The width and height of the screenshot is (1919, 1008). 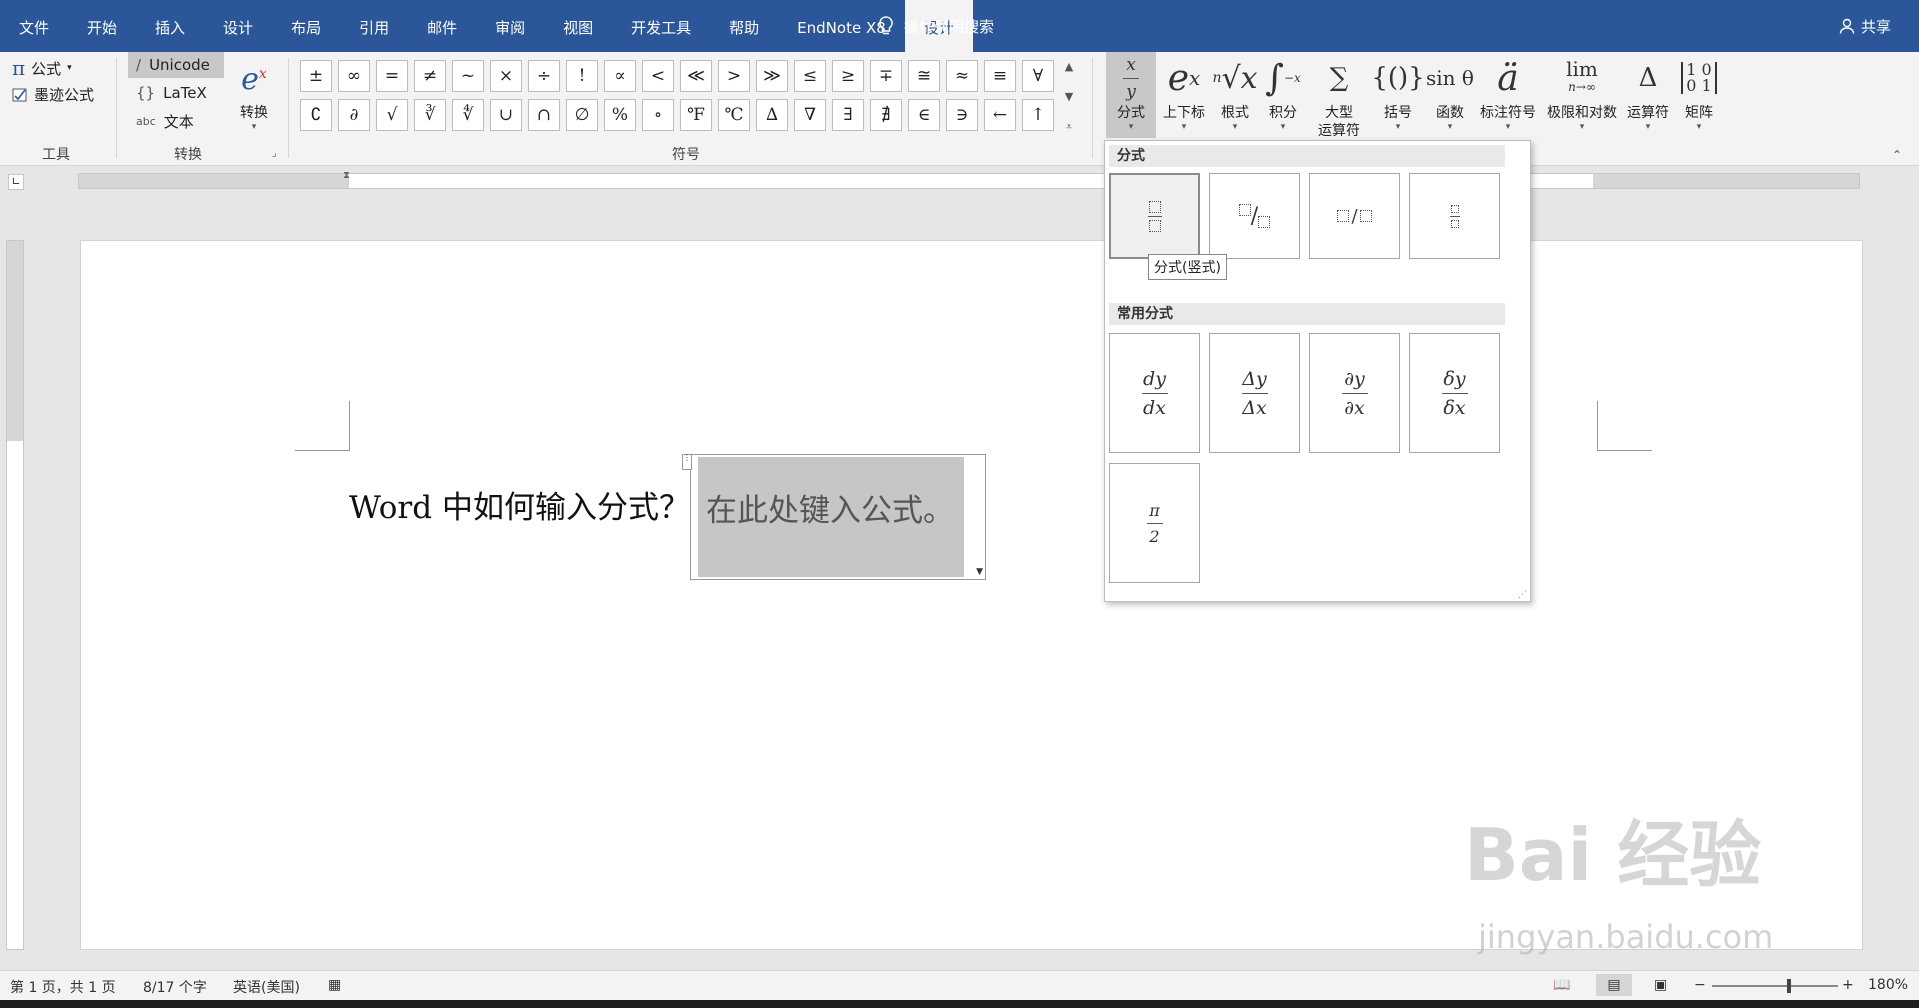 What do you see at coordinates (506, 76) in the screenshot?
I see `symbol-button: ×` at bounding box center [506, 76].